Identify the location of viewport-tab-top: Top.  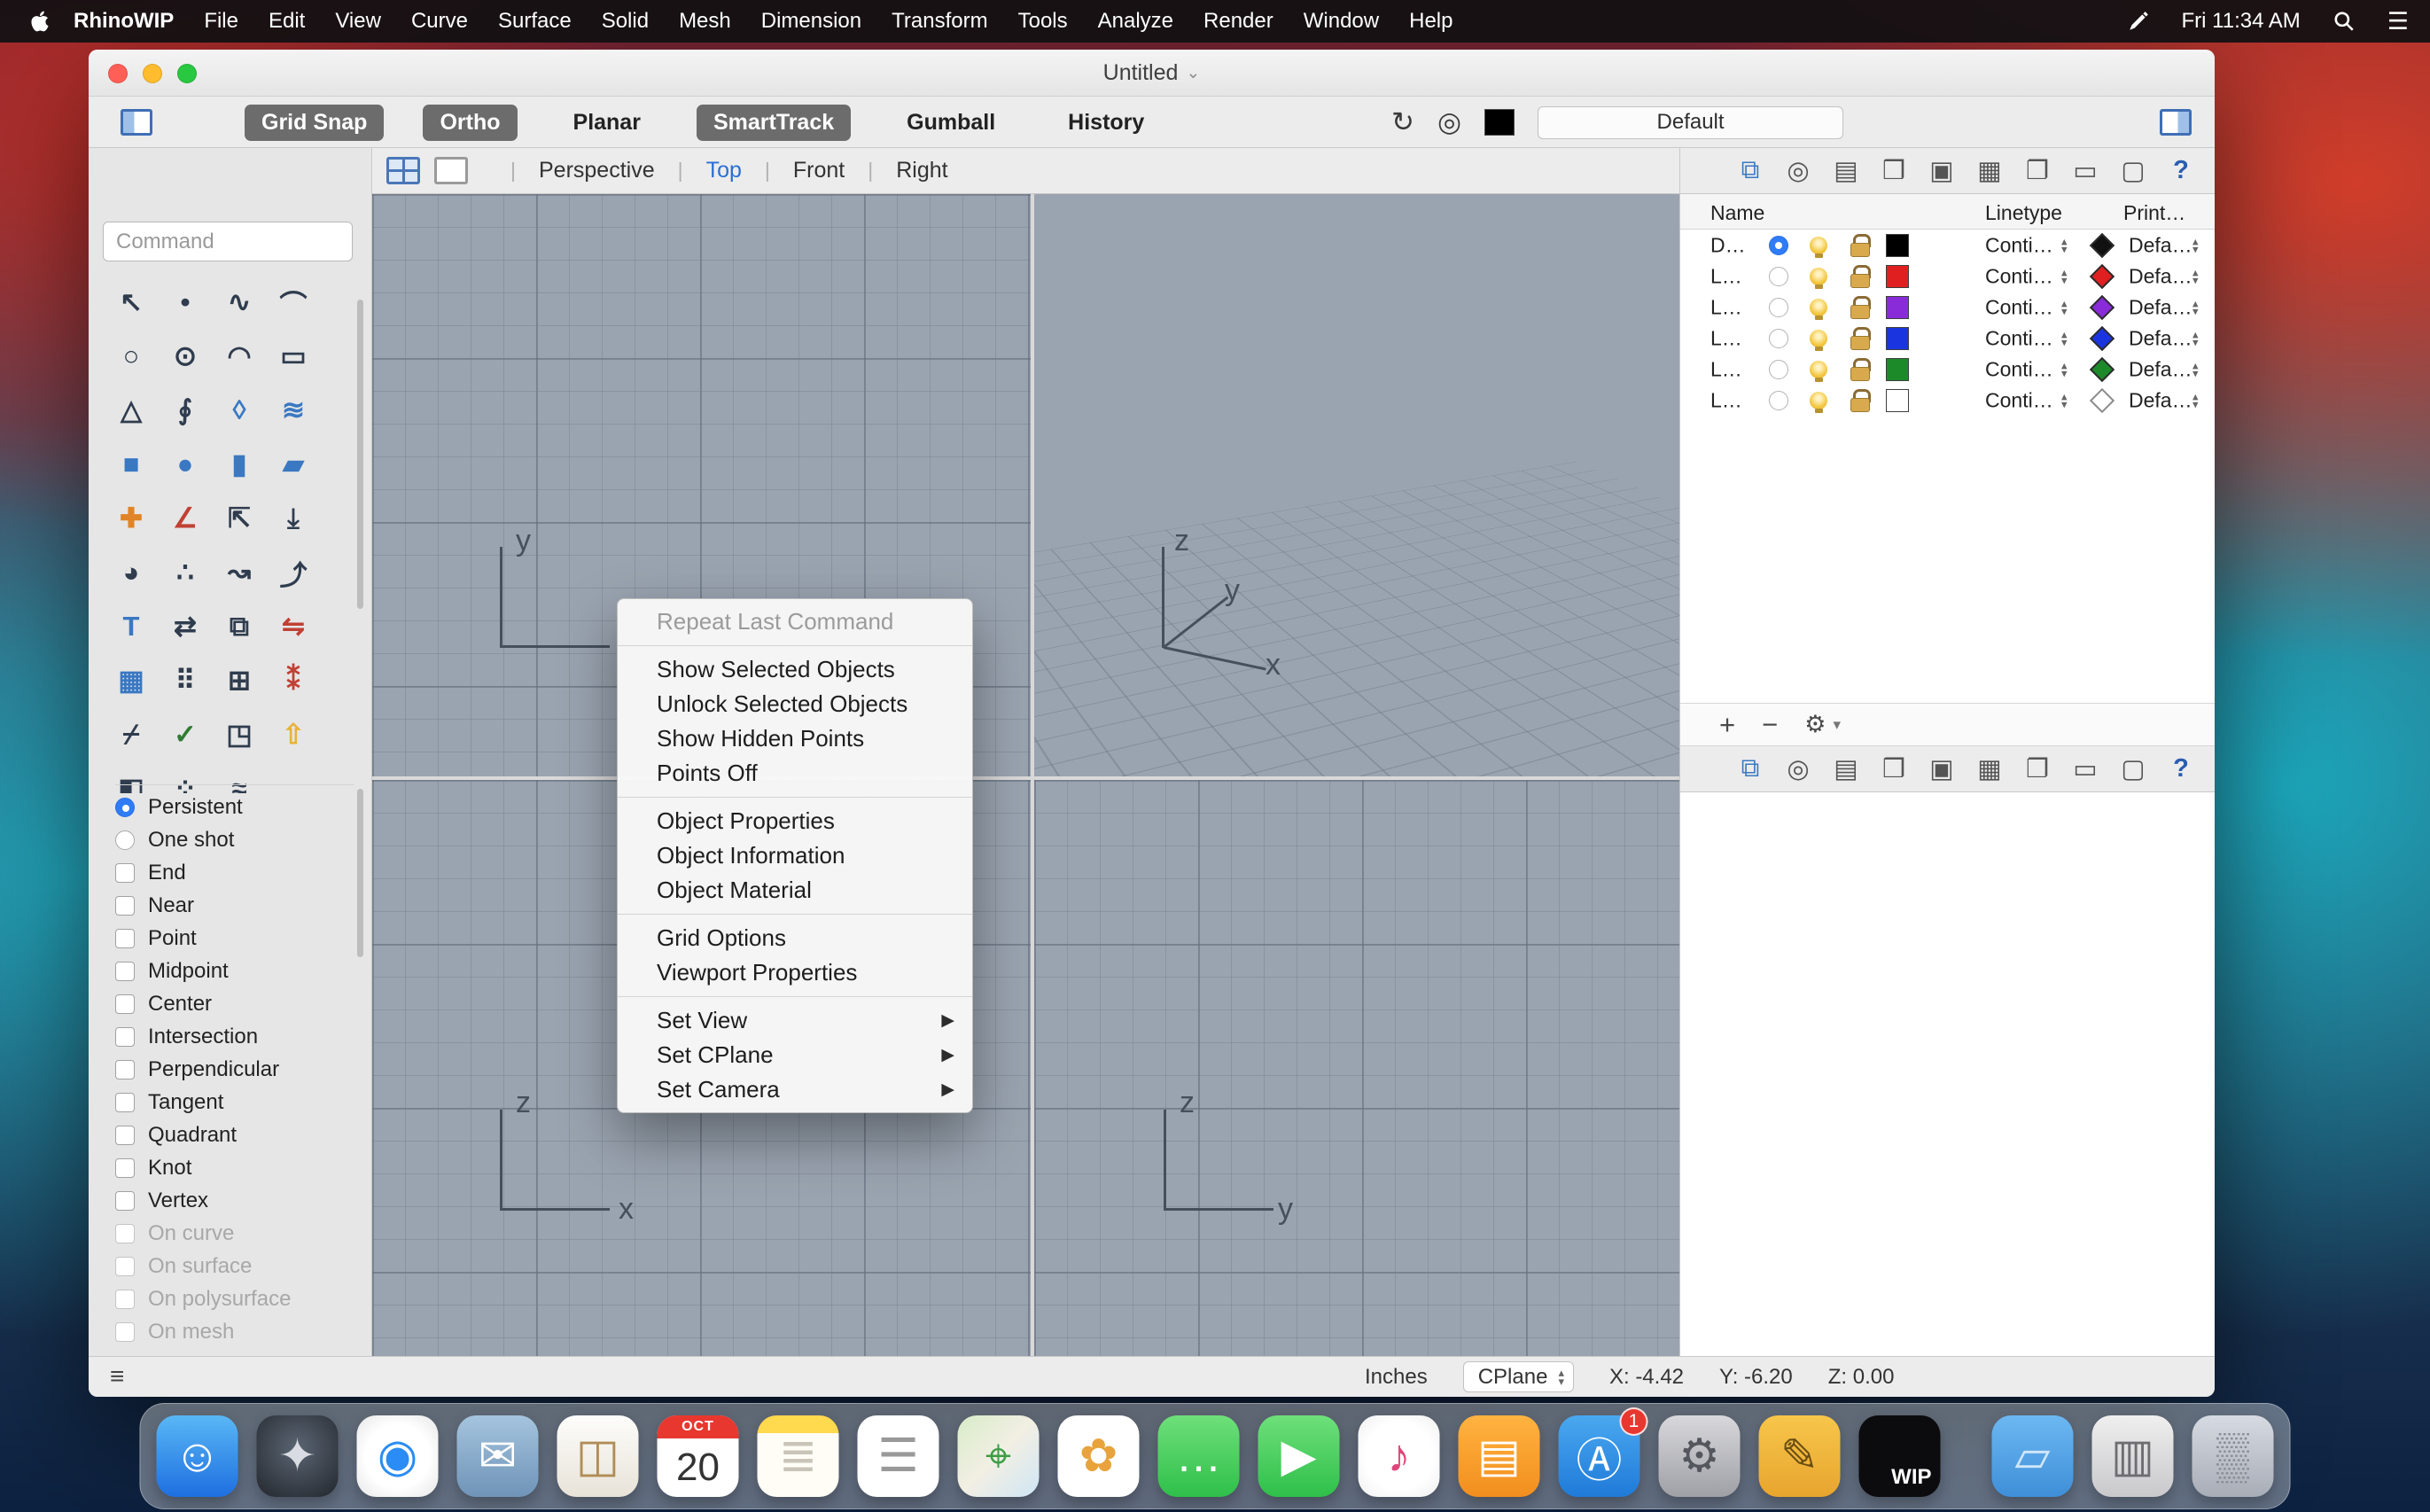
(724, 170).